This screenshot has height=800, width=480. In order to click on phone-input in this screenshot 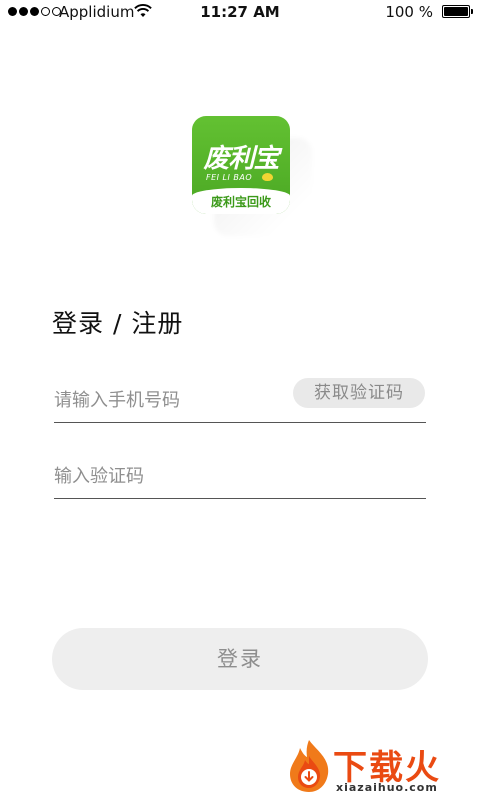, I will do `click(169, 400)`.